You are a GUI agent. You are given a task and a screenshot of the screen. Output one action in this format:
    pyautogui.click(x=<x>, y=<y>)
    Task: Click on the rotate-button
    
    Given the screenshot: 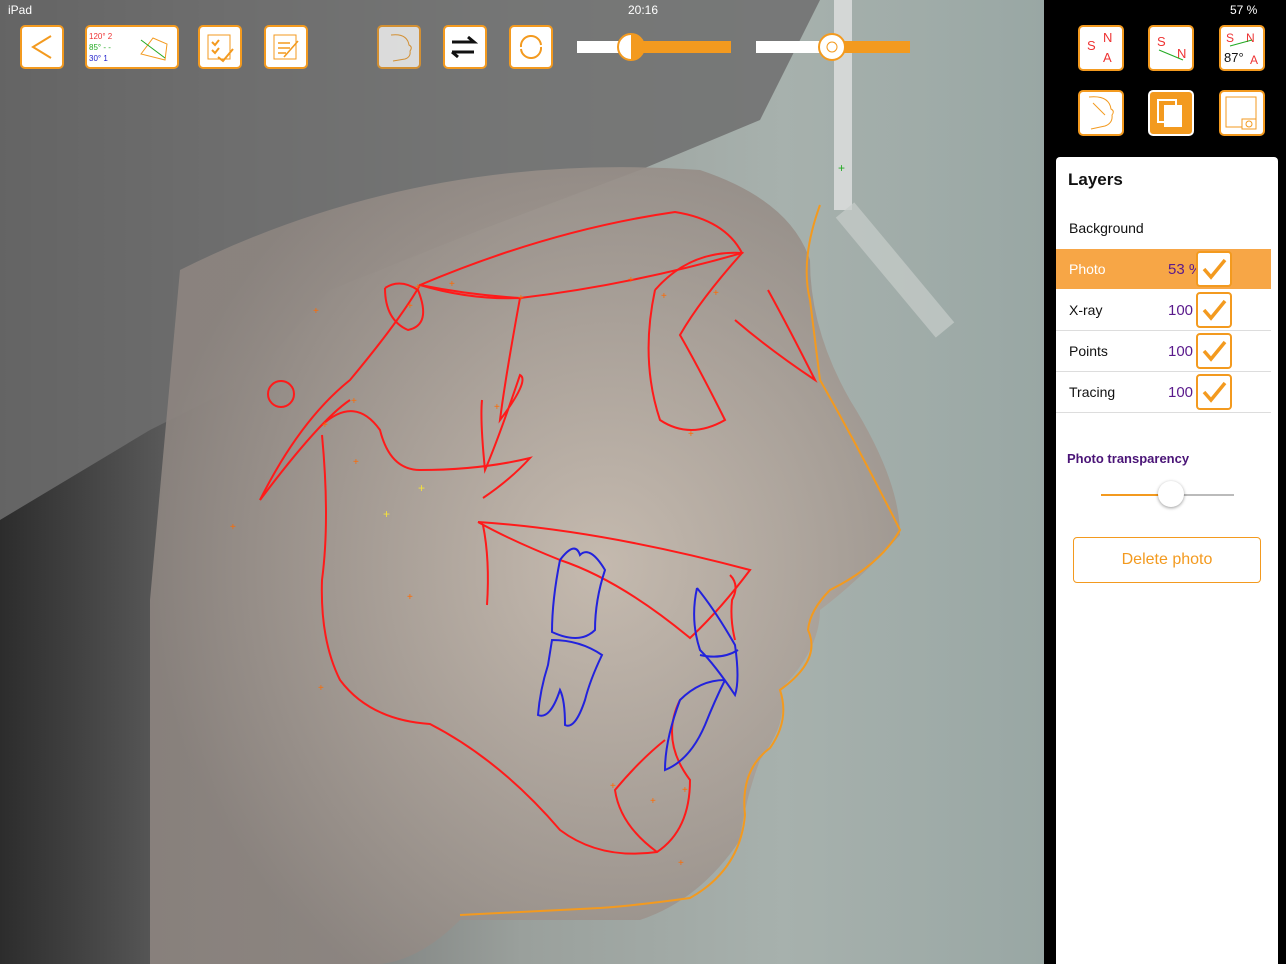 What is the action you would take?
    pyautogui.click(x=531, y=47)
    